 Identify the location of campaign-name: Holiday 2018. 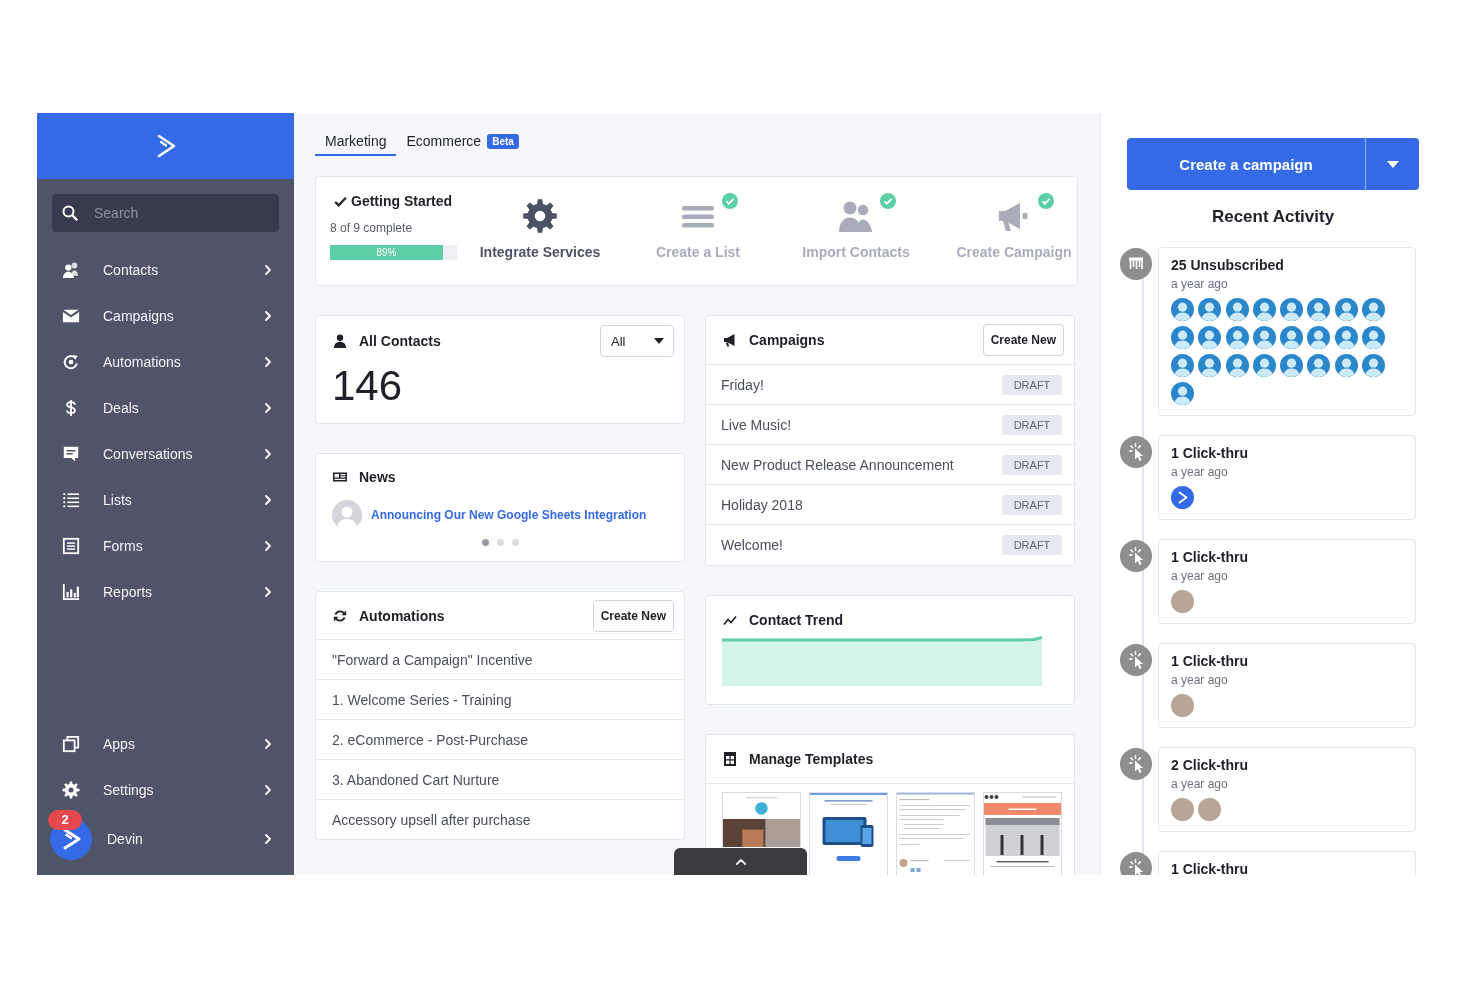
(861, 504).